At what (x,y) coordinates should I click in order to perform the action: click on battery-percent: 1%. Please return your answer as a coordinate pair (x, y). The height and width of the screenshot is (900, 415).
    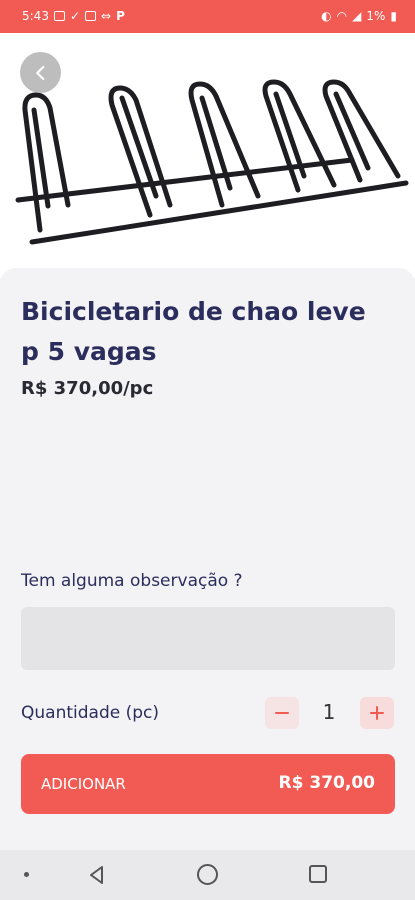
    Looking at the image, I should click on (376, 16).